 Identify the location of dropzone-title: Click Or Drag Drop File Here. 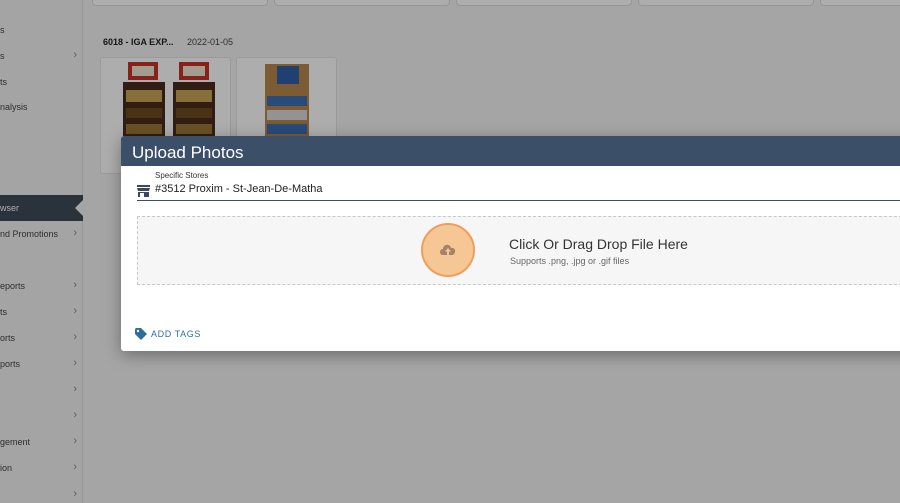
(598, 244).